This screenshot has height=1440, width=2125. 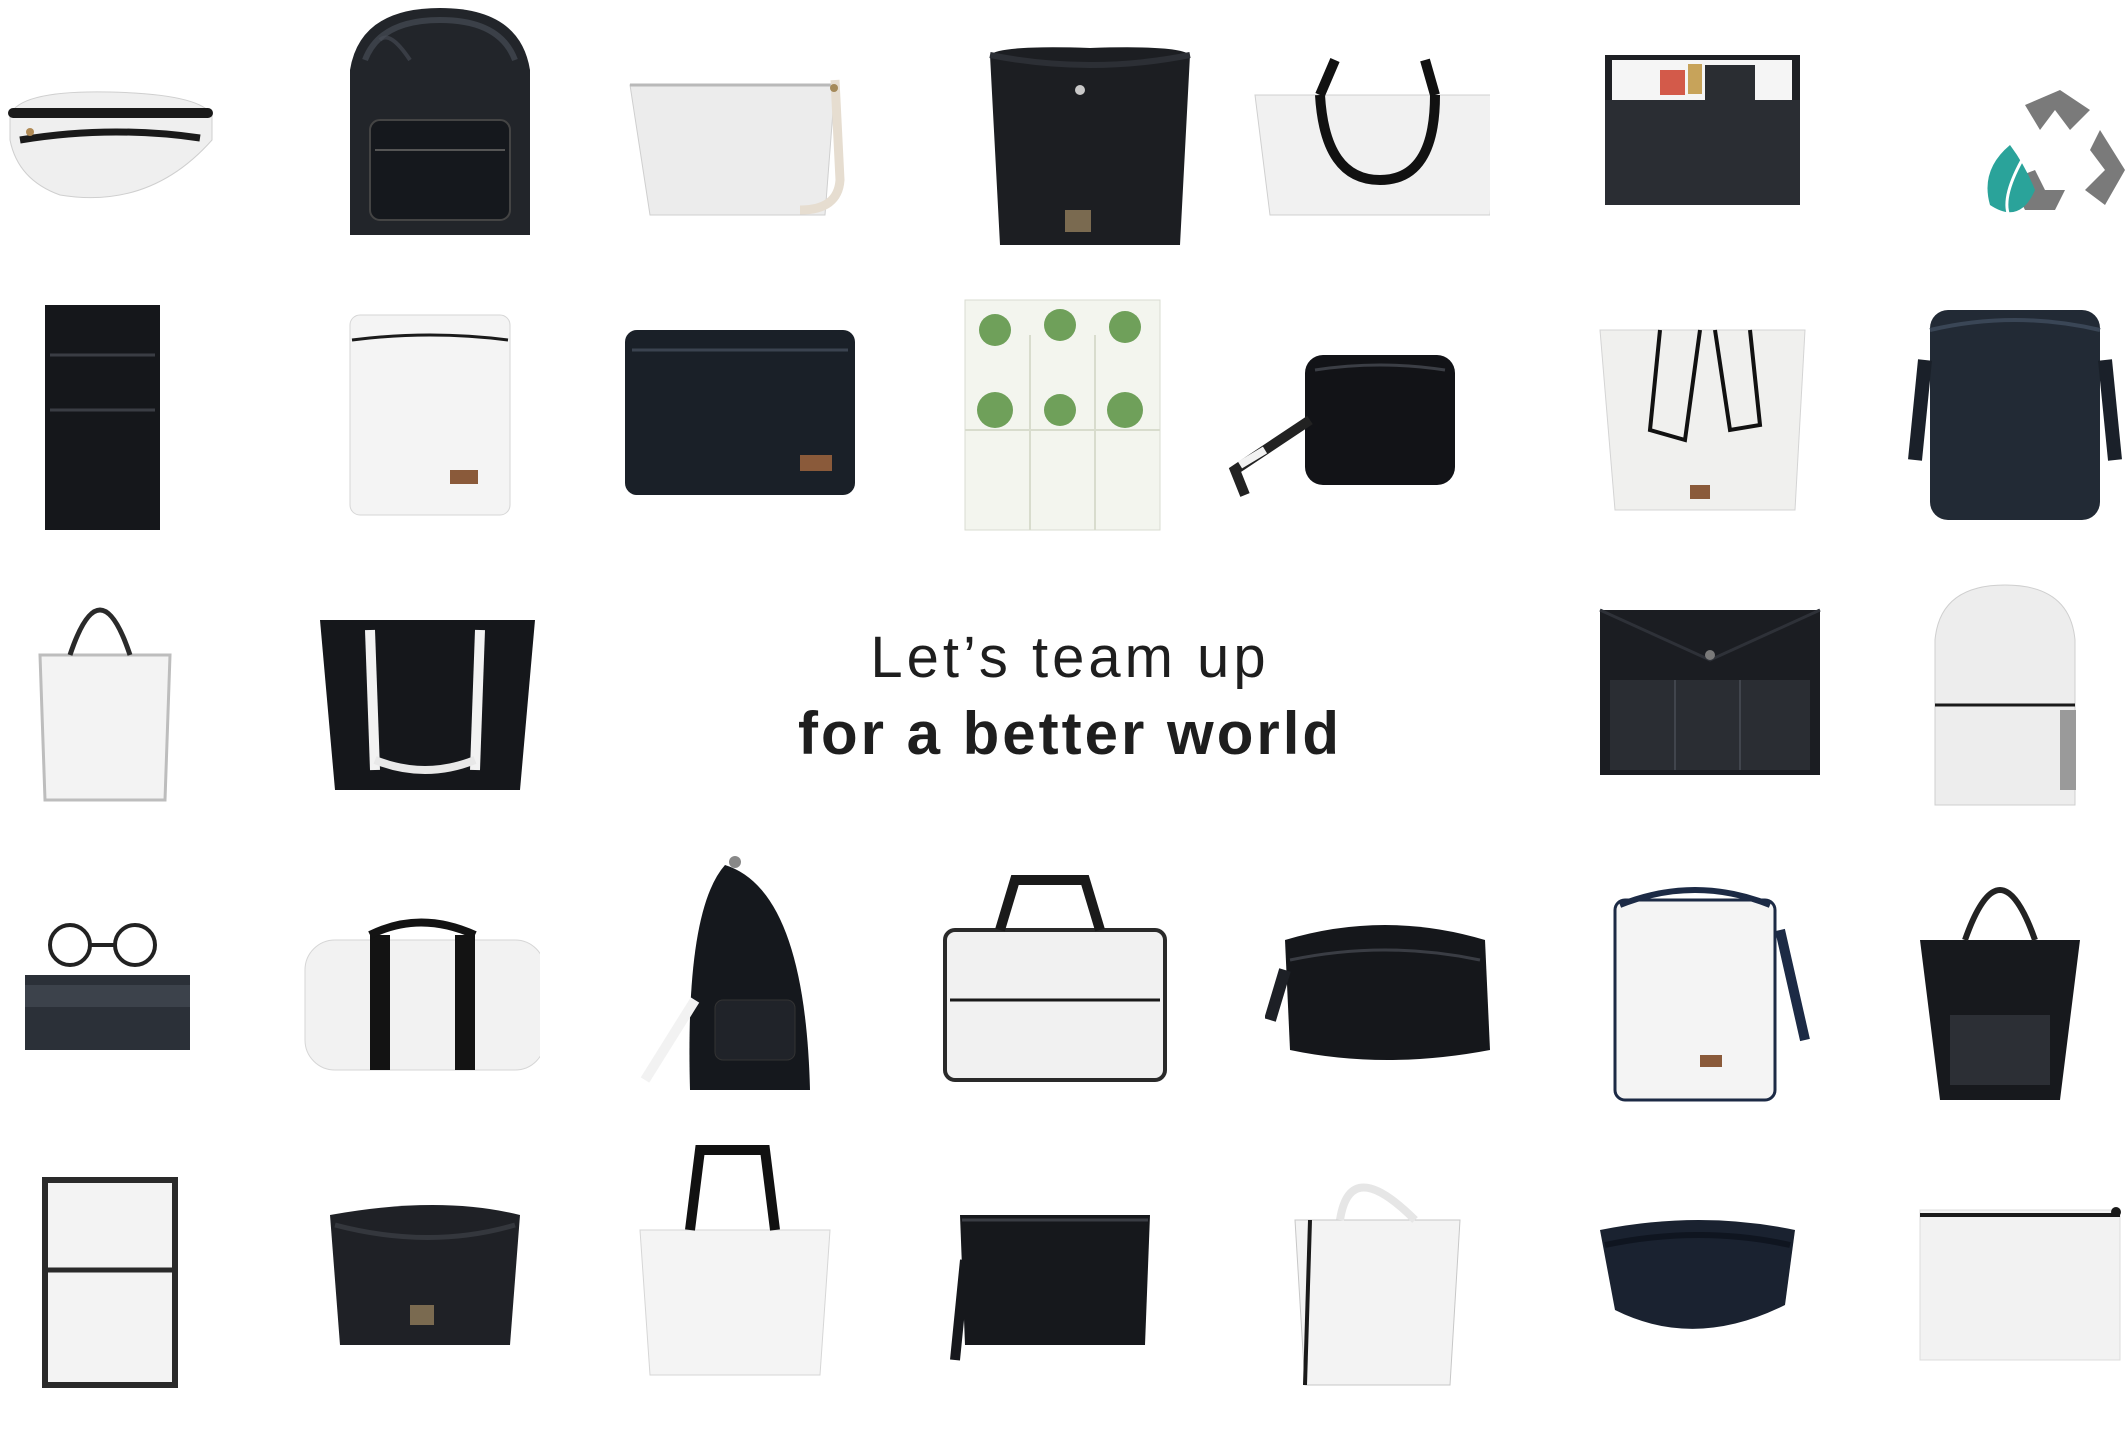 I want to click on white-duffel-bag-image, so click(x=420, y=1035).